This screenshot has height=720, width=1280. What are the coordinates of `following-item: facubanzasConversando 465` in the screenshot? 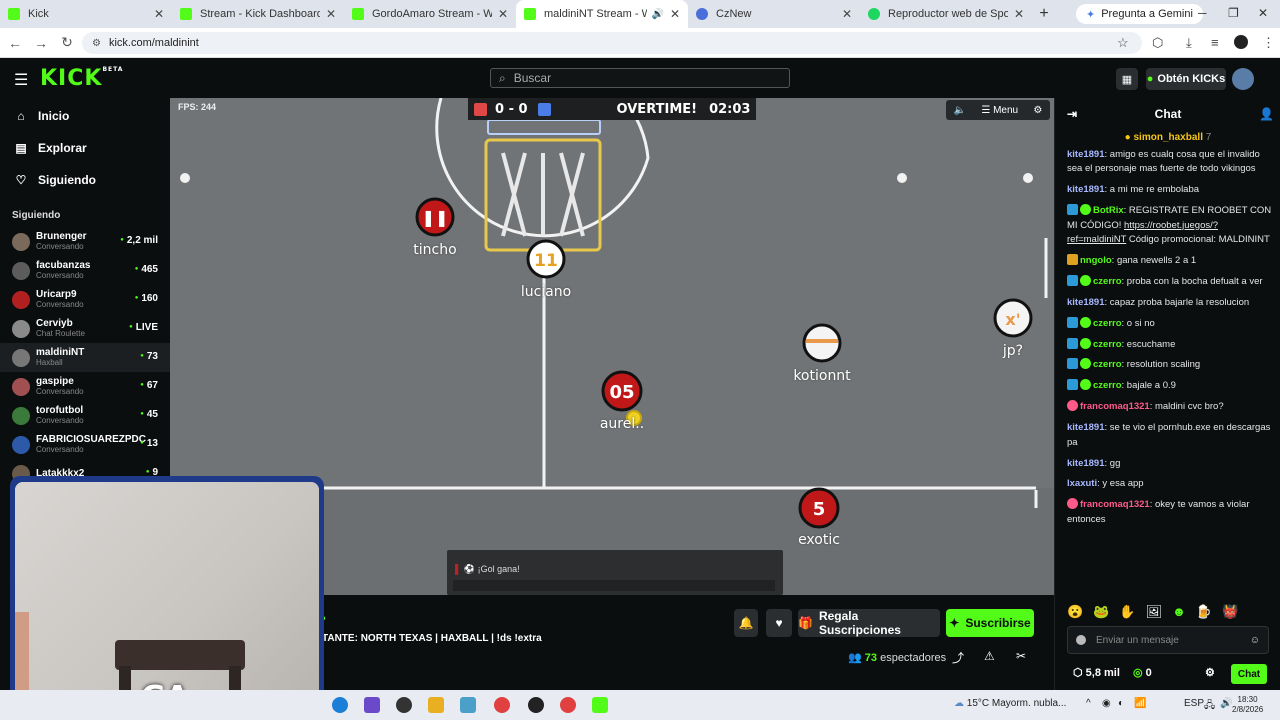 It's located at (85, 270).